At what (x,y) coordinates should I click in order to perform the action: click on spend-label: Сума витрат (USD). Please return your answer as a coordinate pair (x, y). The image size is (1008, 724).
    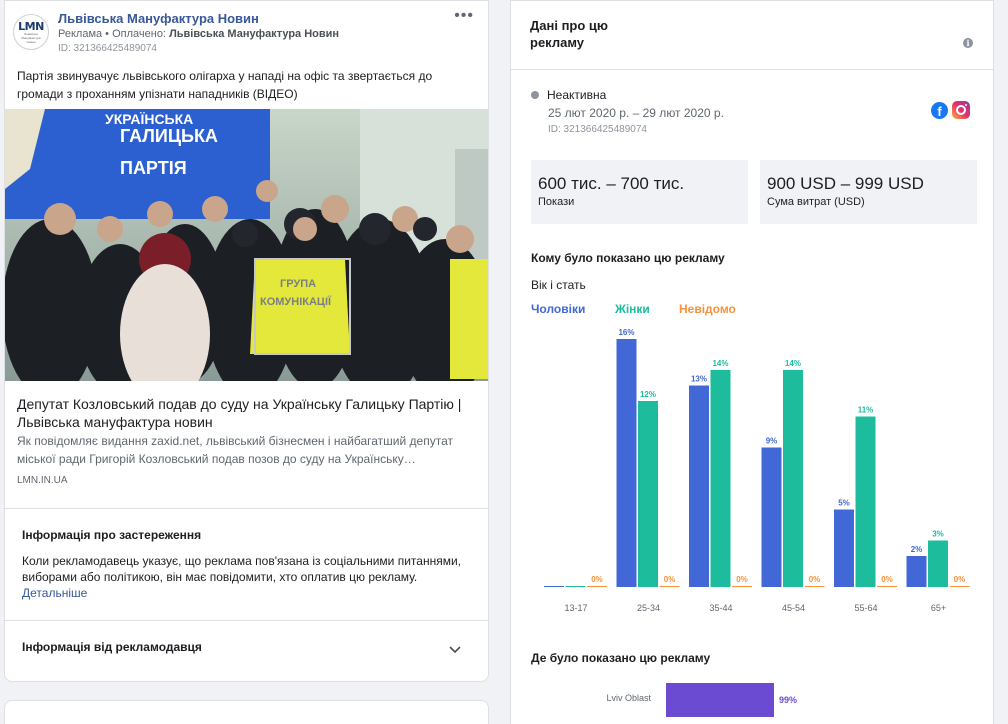
    Looking at the image, I should click on (816, 202).